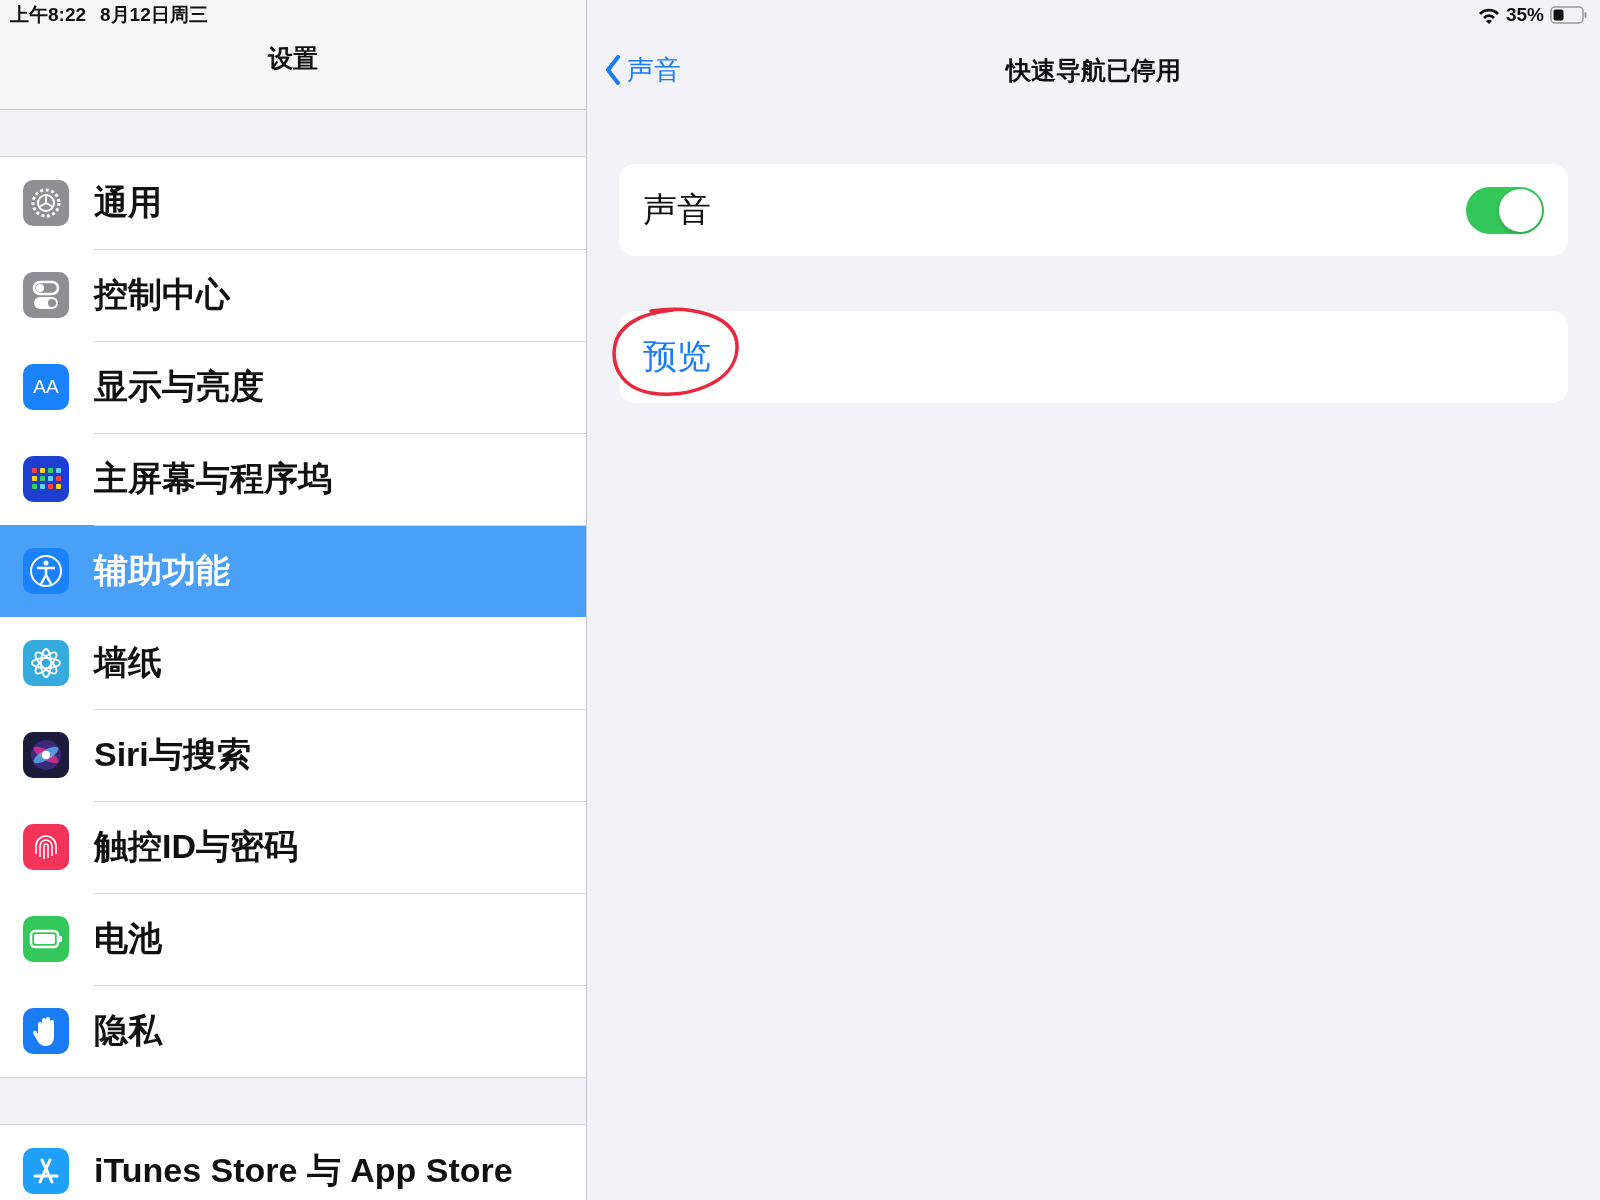 The height and width of the screenshot is (1200, 1600). What do you see at coordinates (643, 70) in the screenshot?
I see `back-button: 声音` at bounding box center [643, 70].